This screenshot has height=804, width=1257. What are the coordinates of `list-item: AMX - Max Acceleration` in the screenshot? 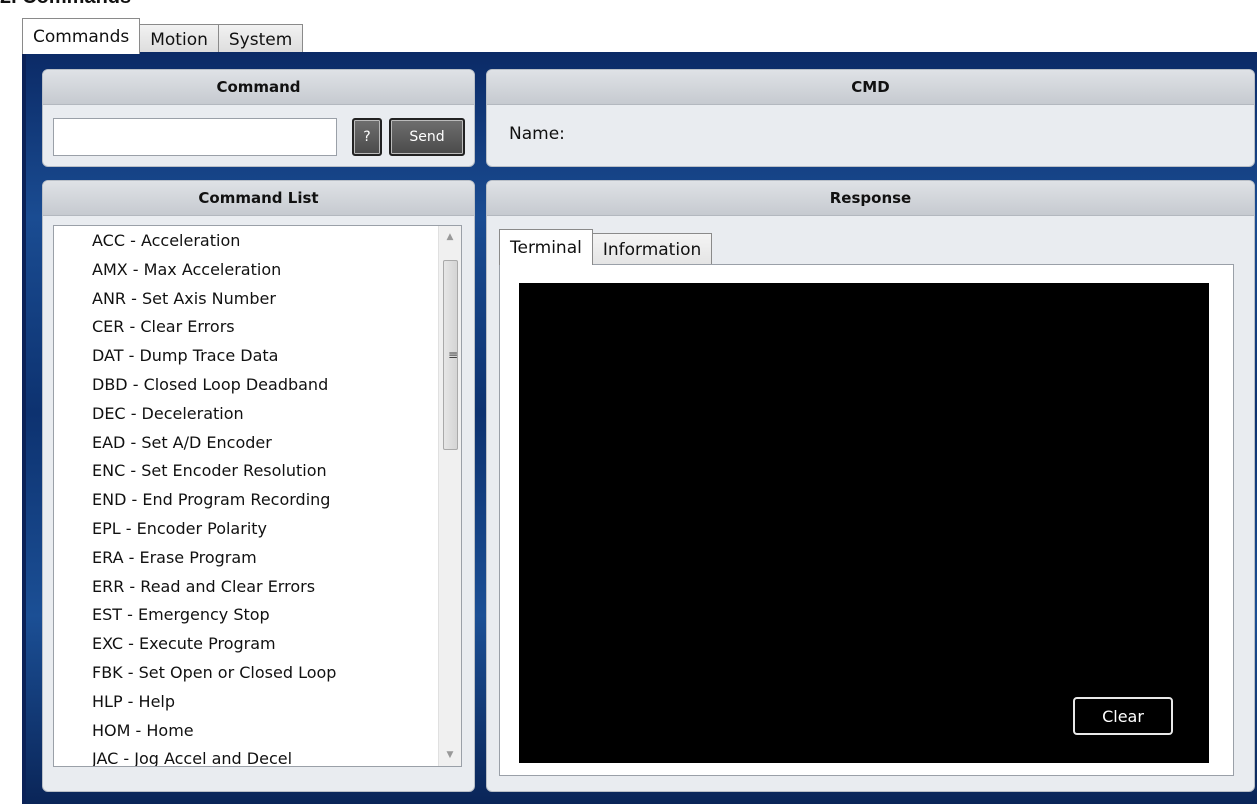 It's located at (257, 270).